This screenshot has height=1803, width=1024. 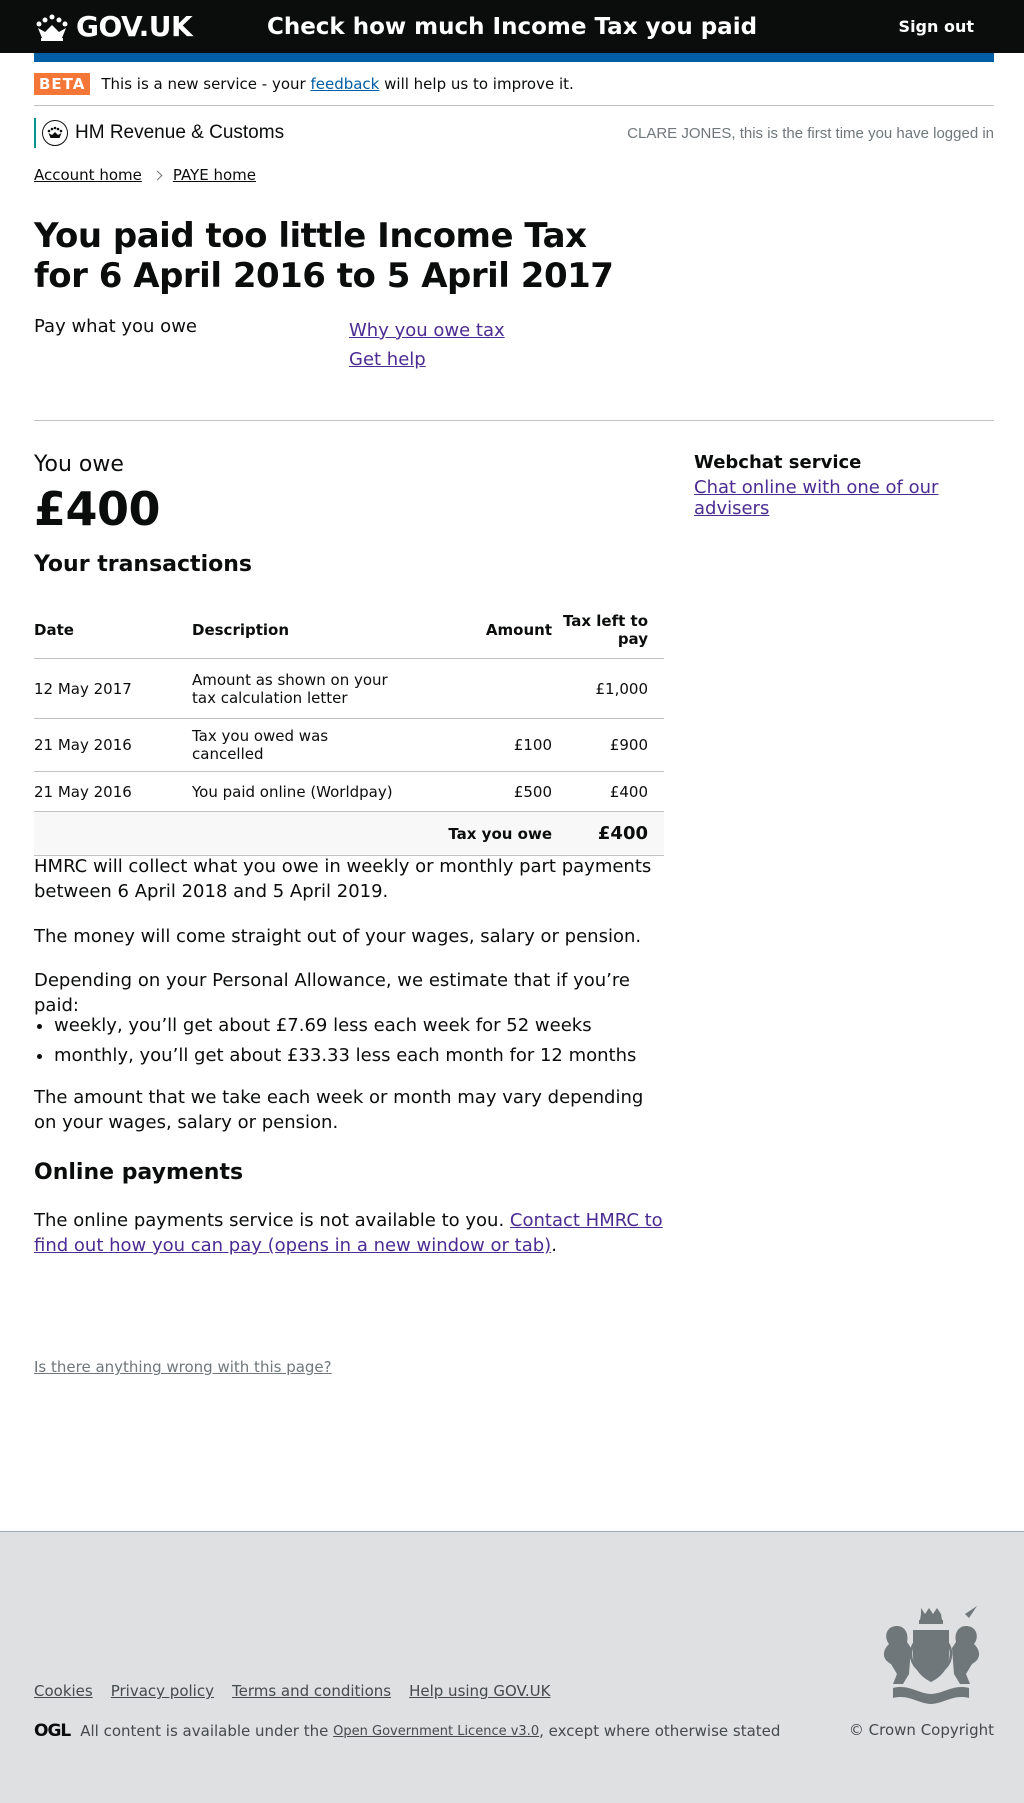 What do you see at coordinates (204, 1731) in the screenshot?
I see `licence-text-before: All content is available under the` at bounding box center [204, 1731].